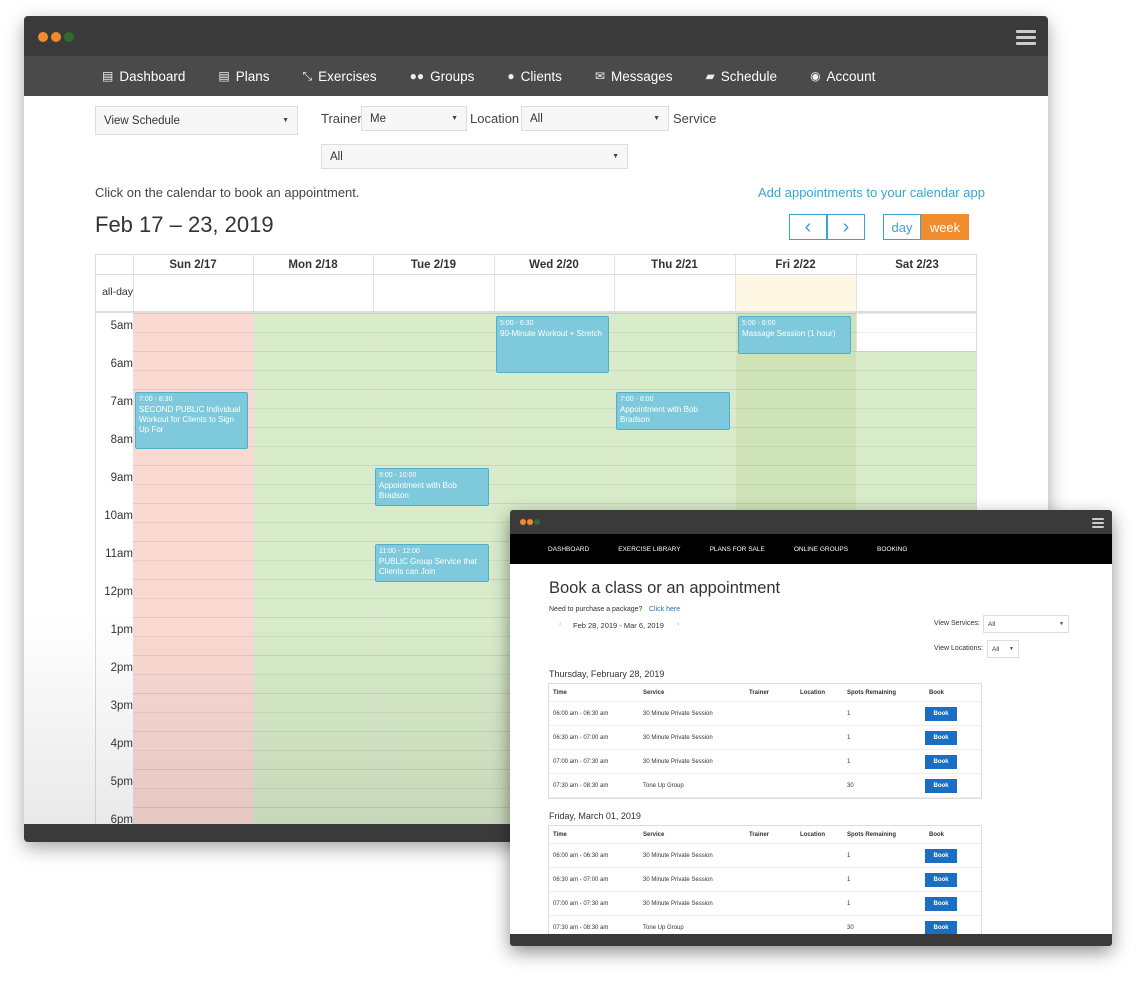  I want to click on day-view-button: day, so click(902, 227).